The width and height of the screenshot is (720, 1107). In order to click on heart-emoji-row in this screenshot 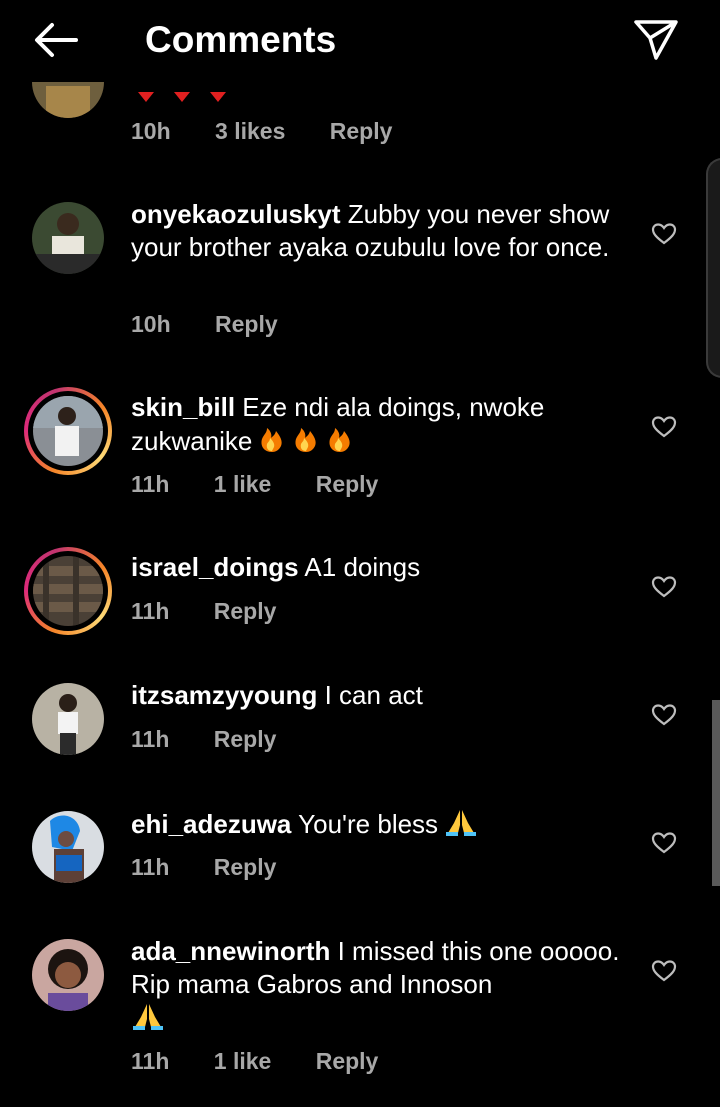, I will do `click(182, 97)`.